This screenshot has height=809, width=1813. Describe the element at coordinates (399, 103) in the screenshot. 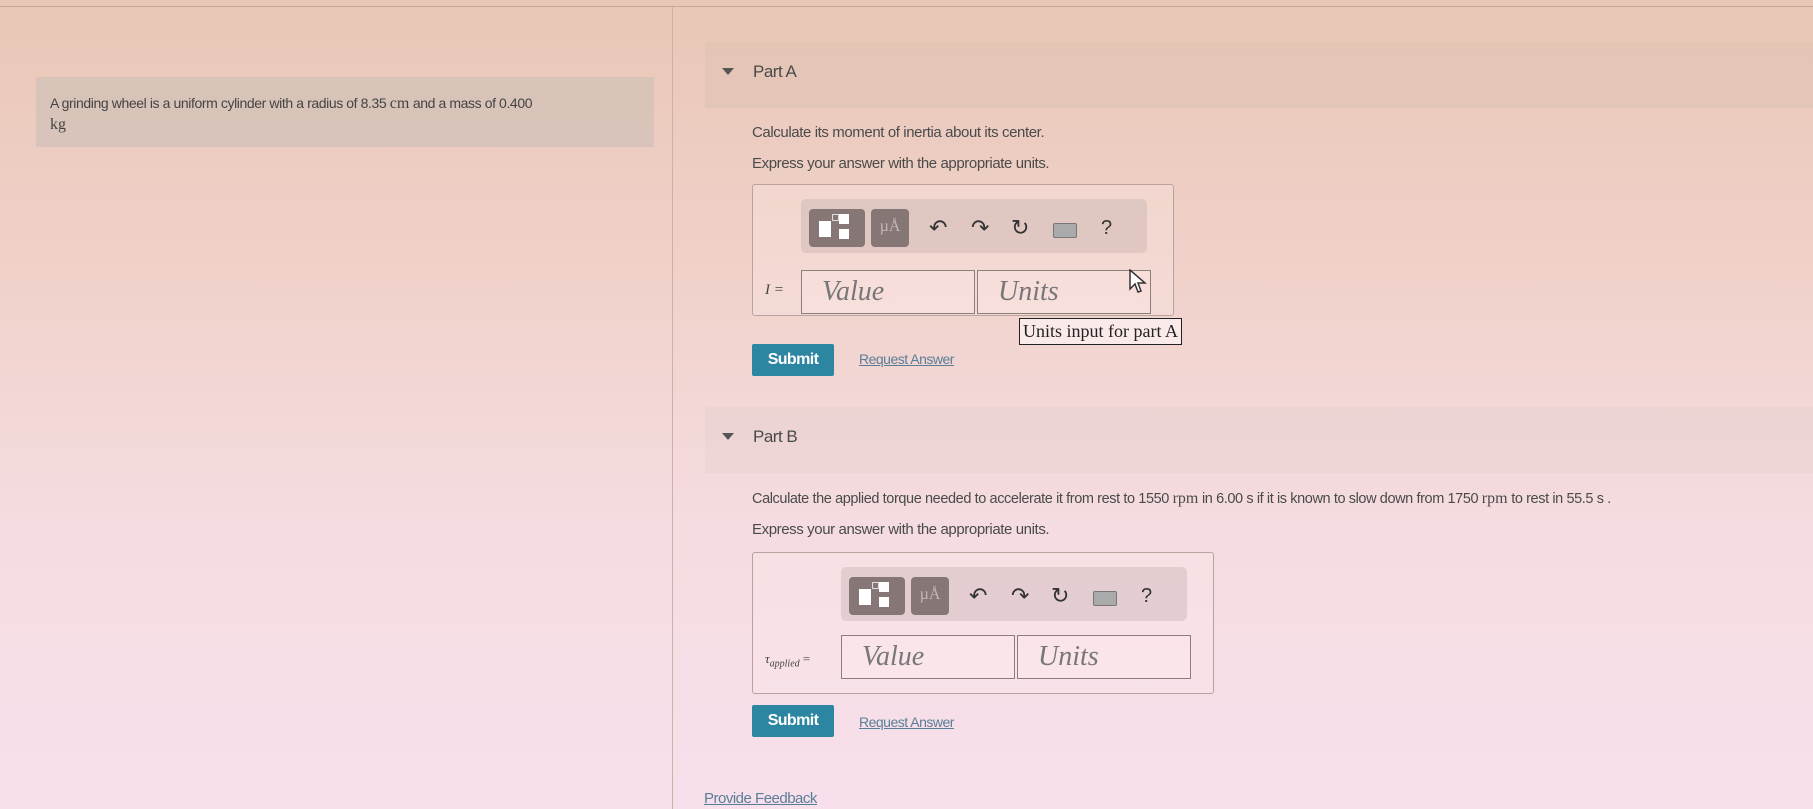

I see `radius-unit: cm` at that location.